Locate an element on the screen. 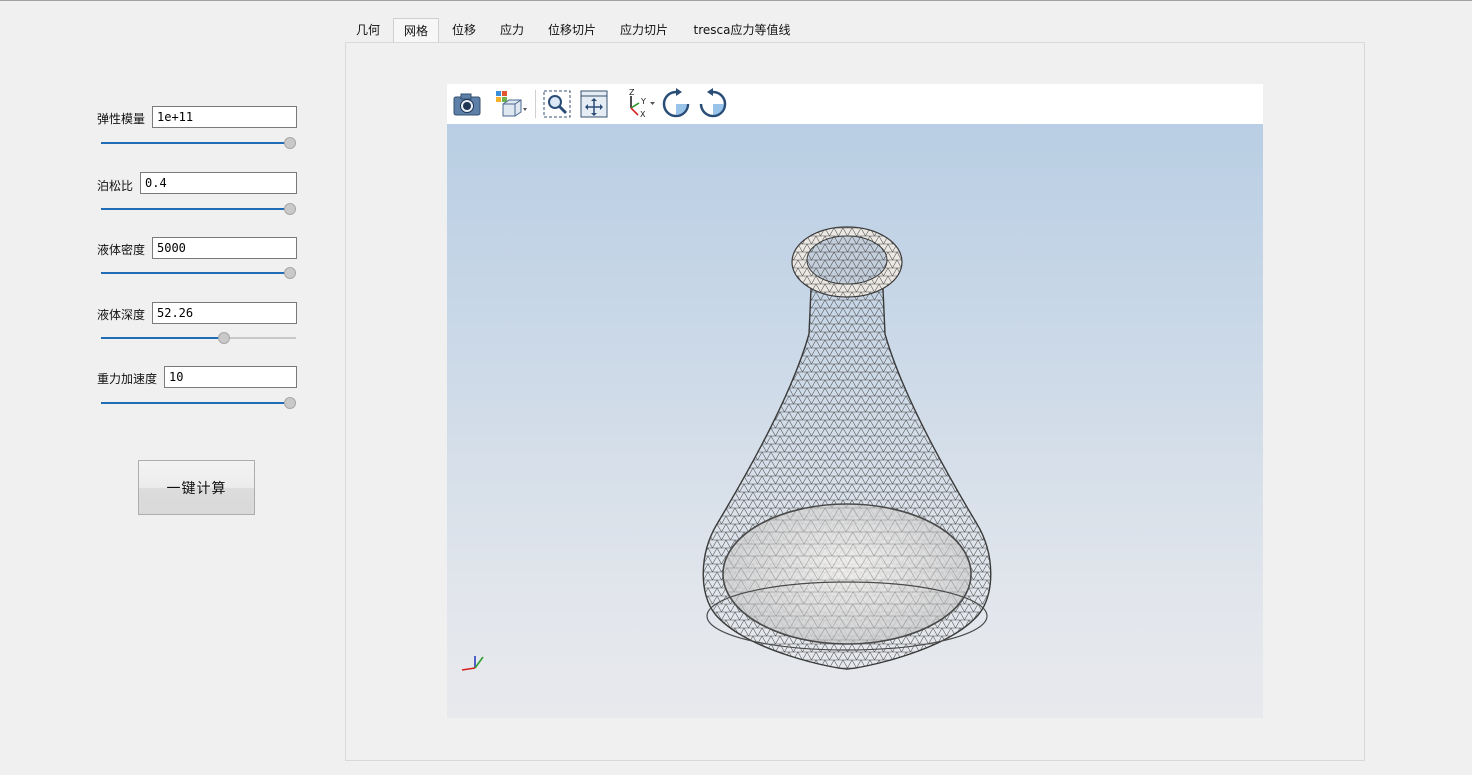 This screenshot has height=775, width=1472. liquid-density-input: 5000 is located at coordinates (224, 248).